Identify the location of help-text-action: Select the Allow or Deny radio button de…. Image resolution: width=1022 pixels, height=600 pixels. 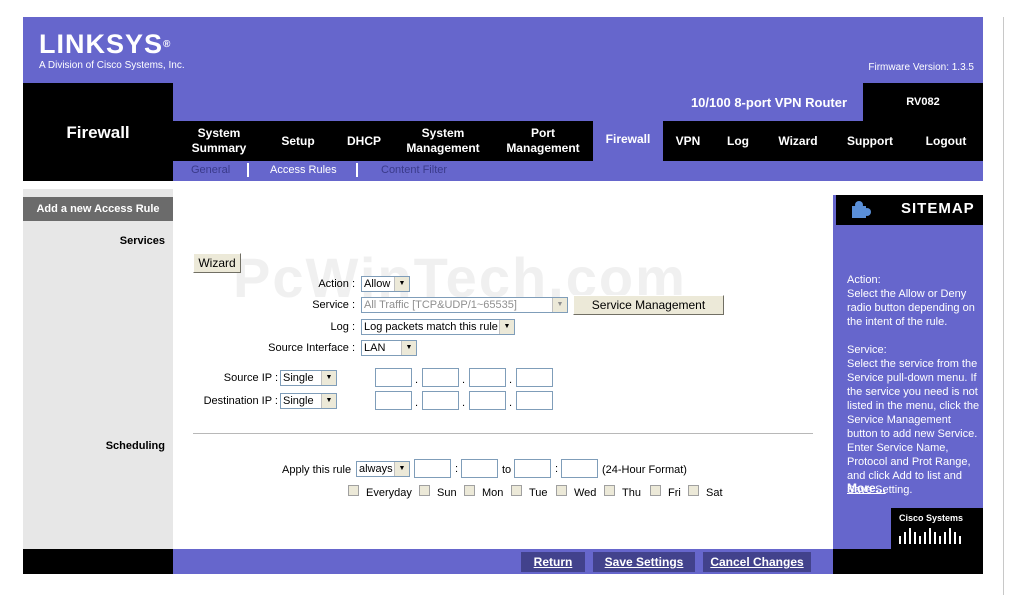
(911, 308).